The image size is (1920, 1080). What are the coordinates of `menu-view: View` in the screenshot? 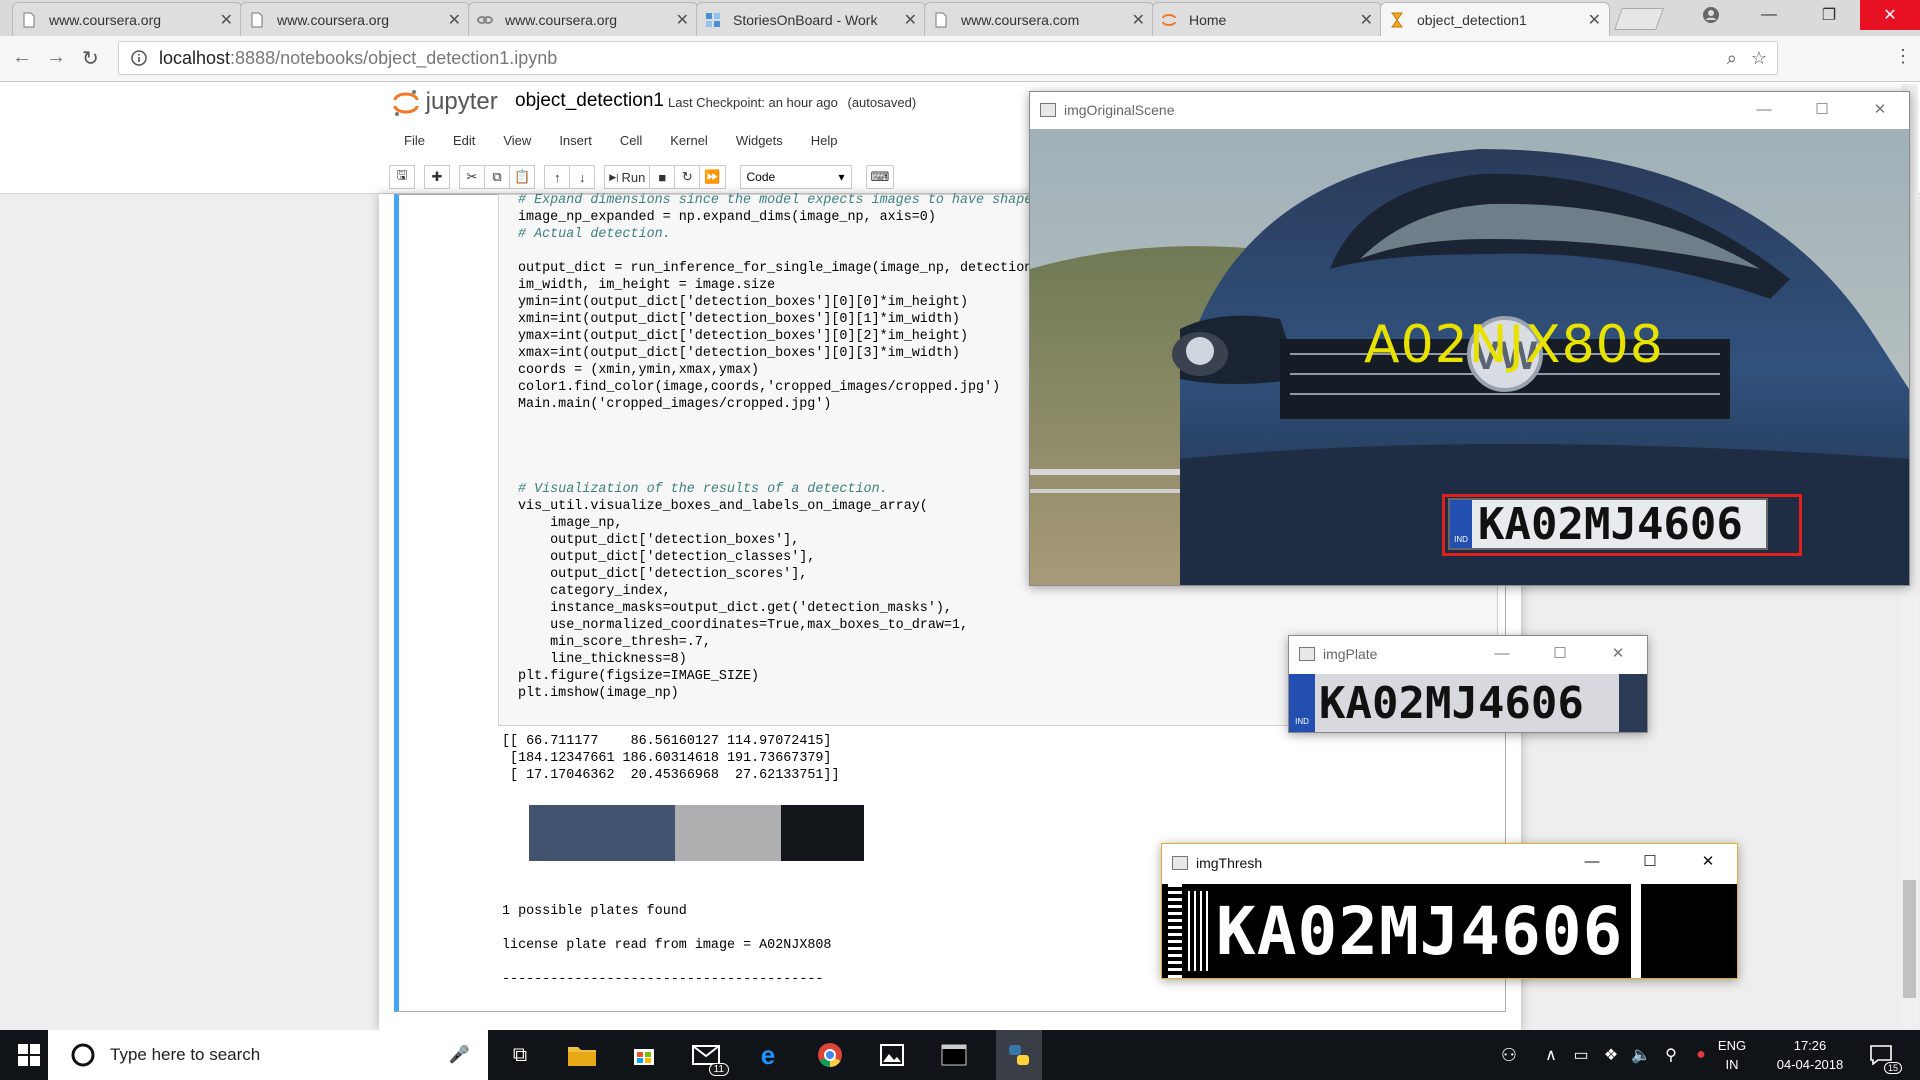 It's located at (517, 140).